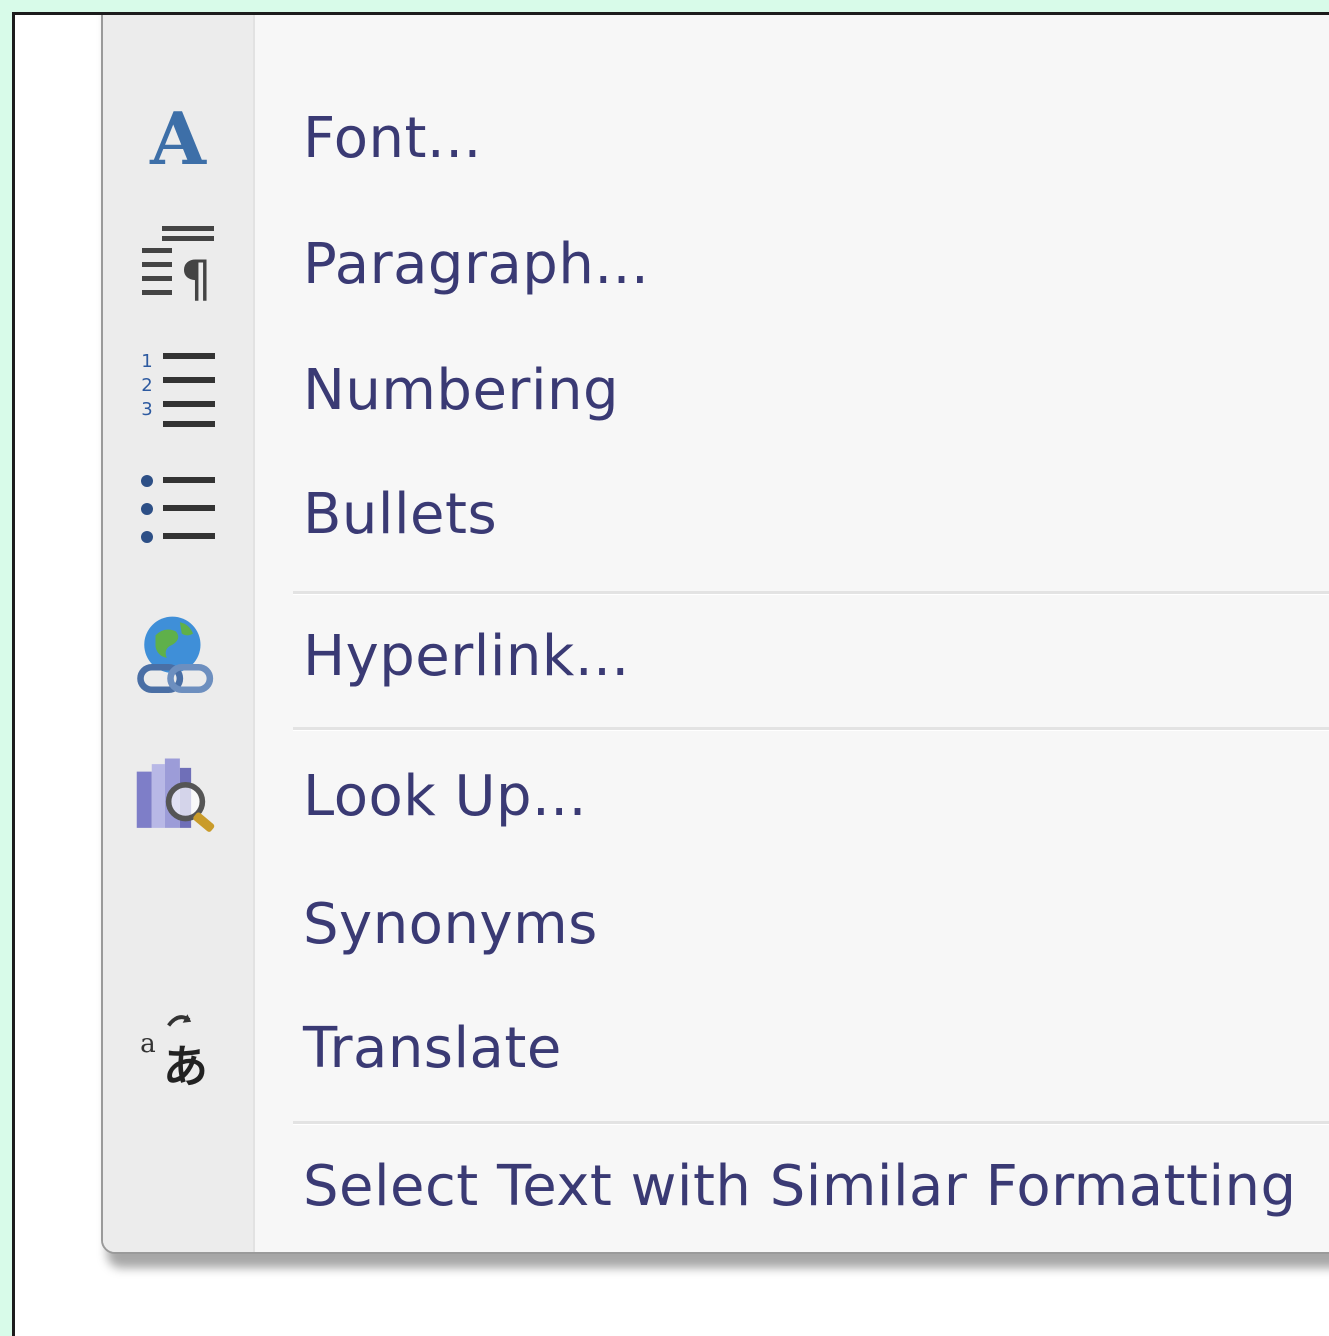  I want to click on menu-item-select-similar-formatting: Select Text with Similar Formatting, so click(716, 1186).